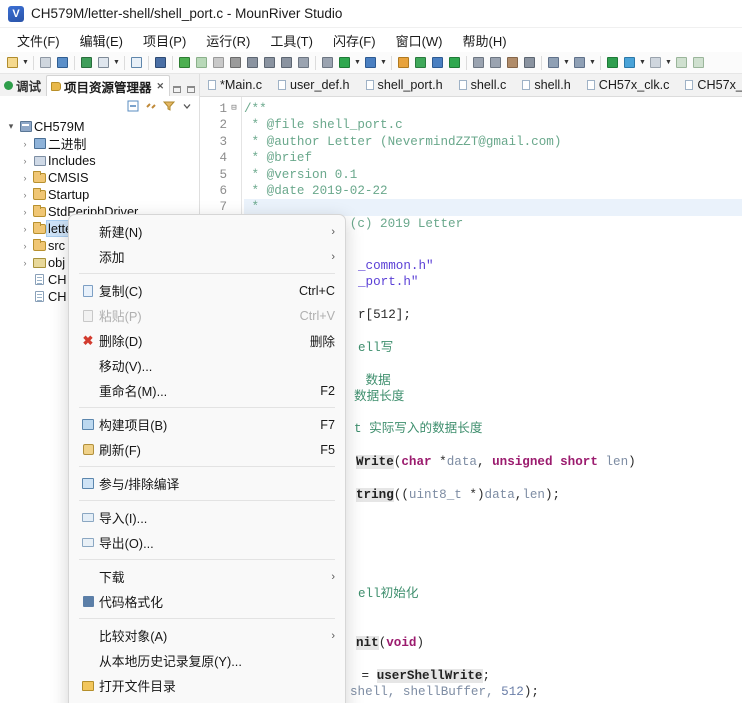 This screenshot has width=742, height=703. Describe the element at coordinates (207, 700) in the screenshot. I see `context-menu-item: 打开MRS控制台Ctrl+Shift+V` at that location.